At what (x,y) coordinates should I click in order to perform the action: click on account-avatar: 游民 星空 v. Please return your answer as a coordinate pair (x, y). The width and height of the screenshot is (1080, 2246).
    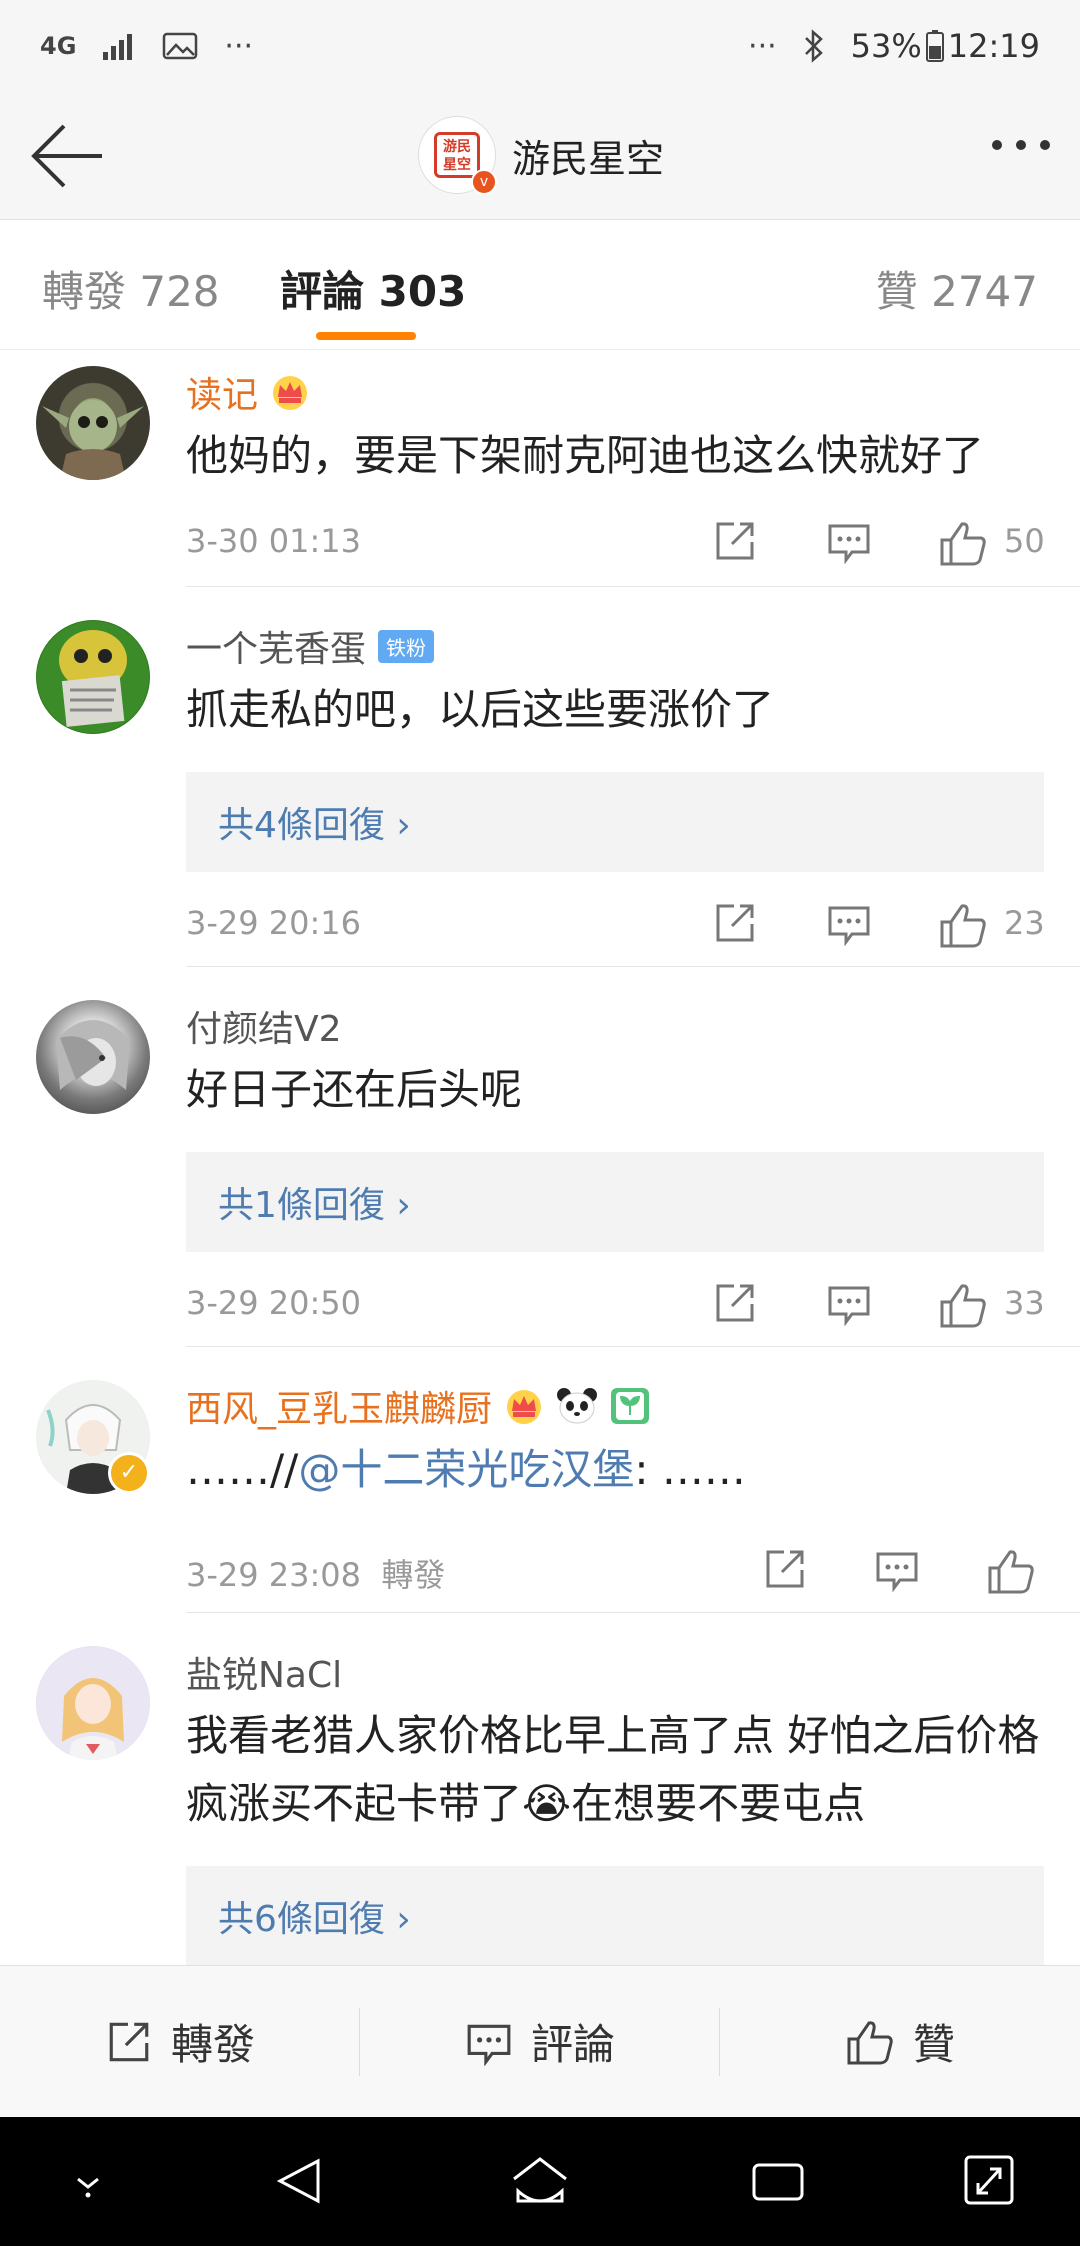
    Looking at the image, I should click on (457, 155).